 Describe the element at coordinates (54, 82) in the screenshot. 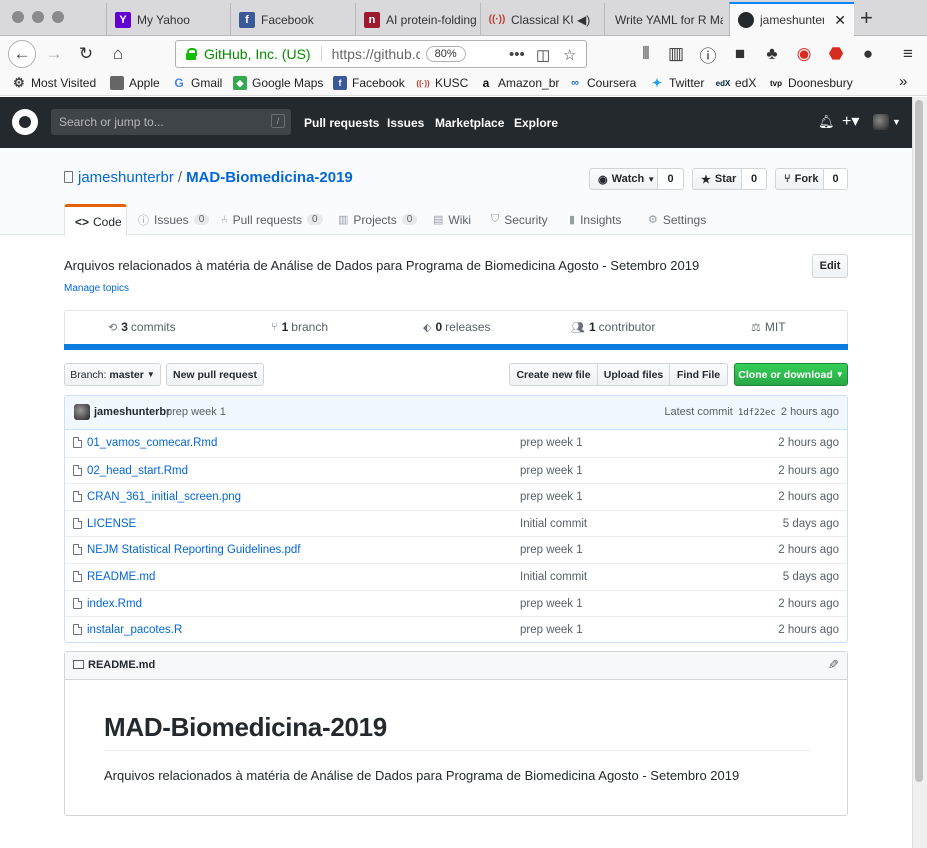

I see `bookmark-most-visited: ⚙ Most Visited` at that location.